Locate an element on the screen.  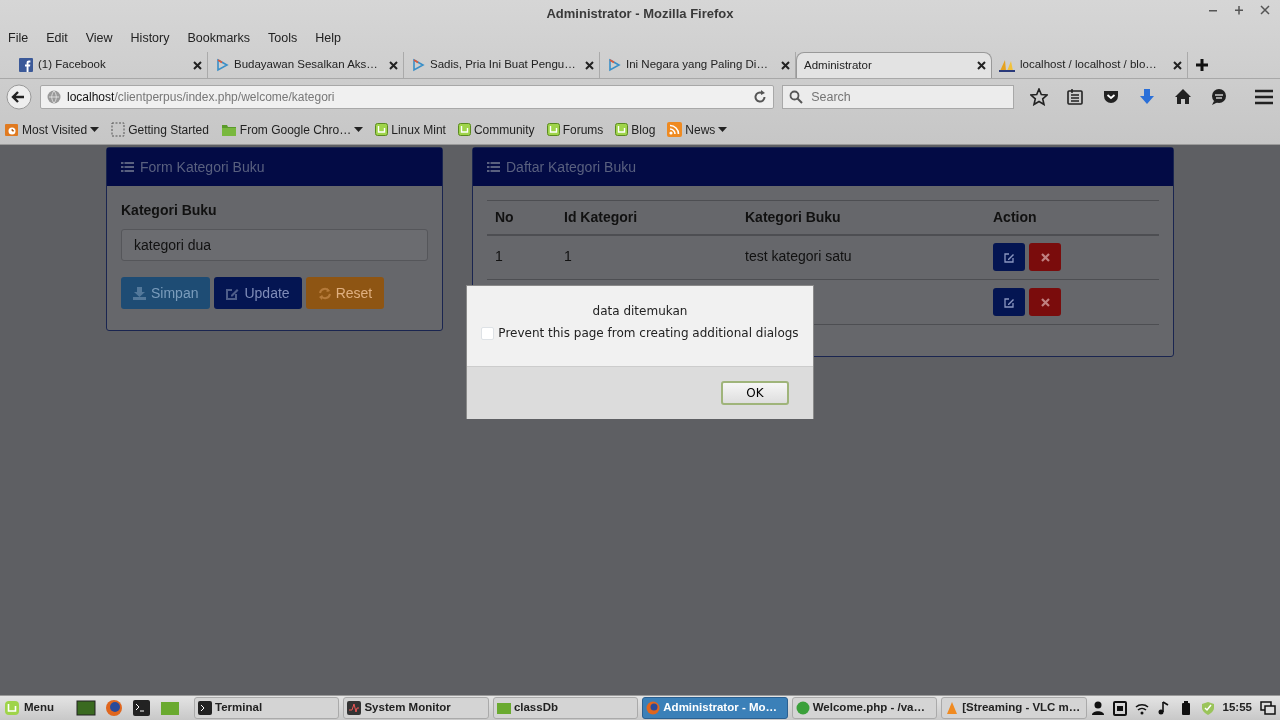
sail-icon is located at coordinates (1007, 65).